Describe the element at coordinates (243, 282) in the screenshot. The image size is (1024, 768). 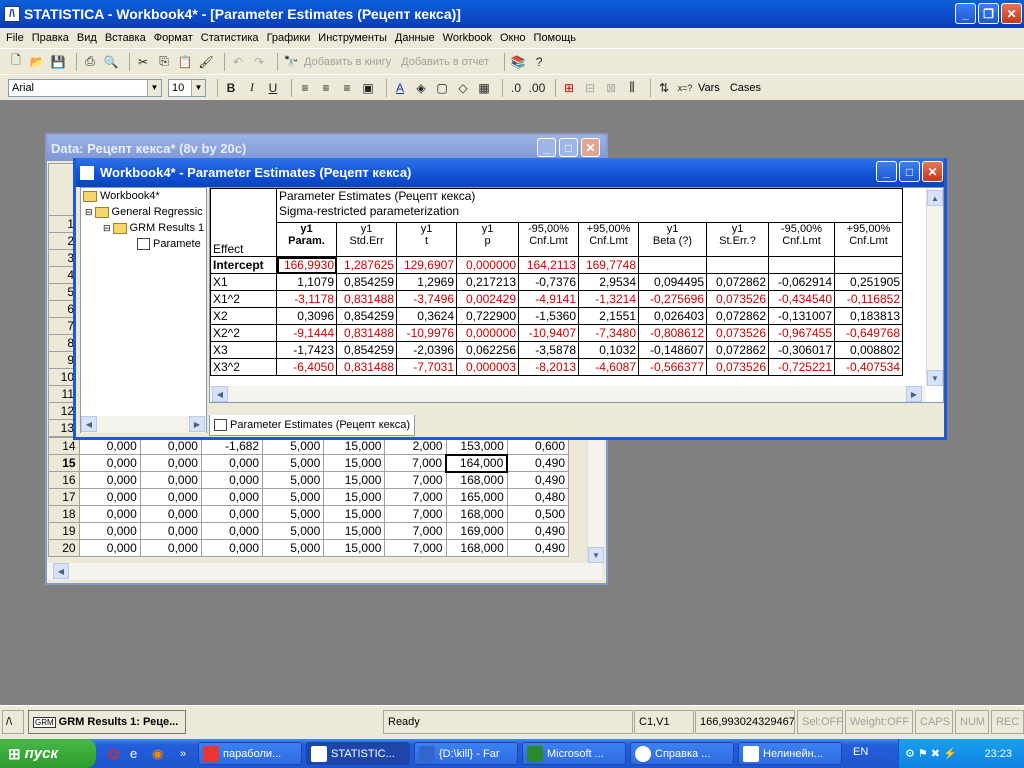
I see `effect-cell: X1` at that location.